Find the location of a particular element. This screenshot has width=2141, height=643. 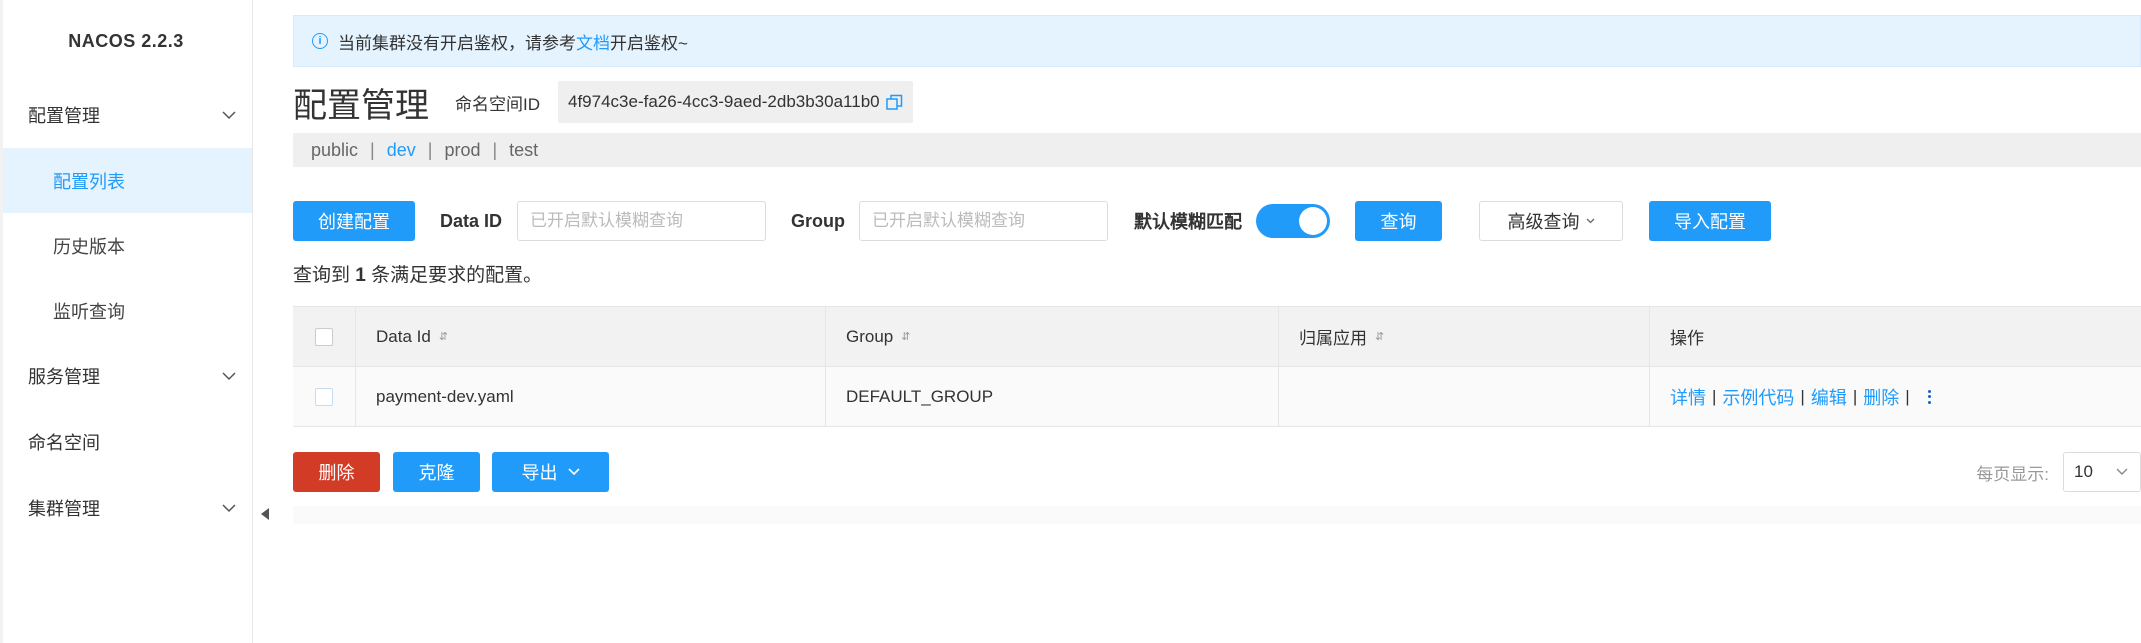

page-size-select: 10 is located at coordinates (2102, 472).